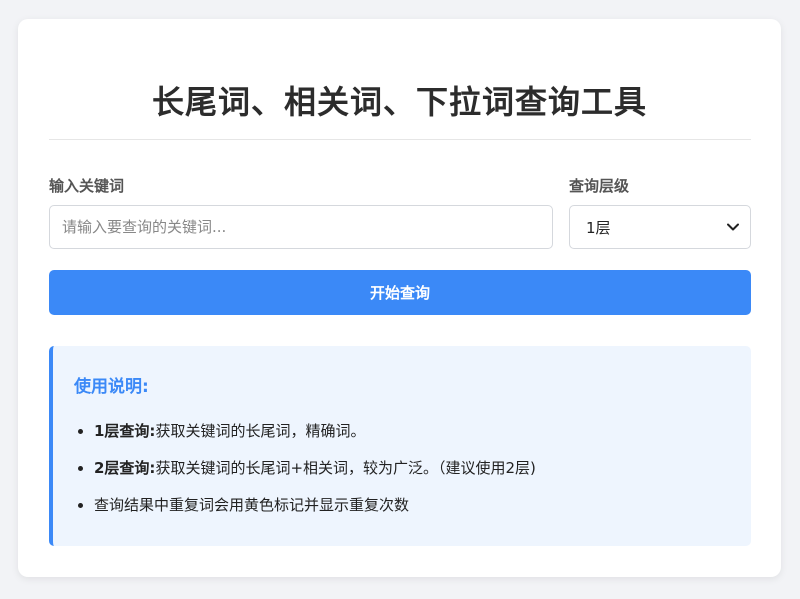 Image resolution: width=800 pixels, height=599 pixels. What do you see at coordinates (111, 387) in the screenshot?
I see `instructions-title: 使用说明:` at bounding box center [111, 387].